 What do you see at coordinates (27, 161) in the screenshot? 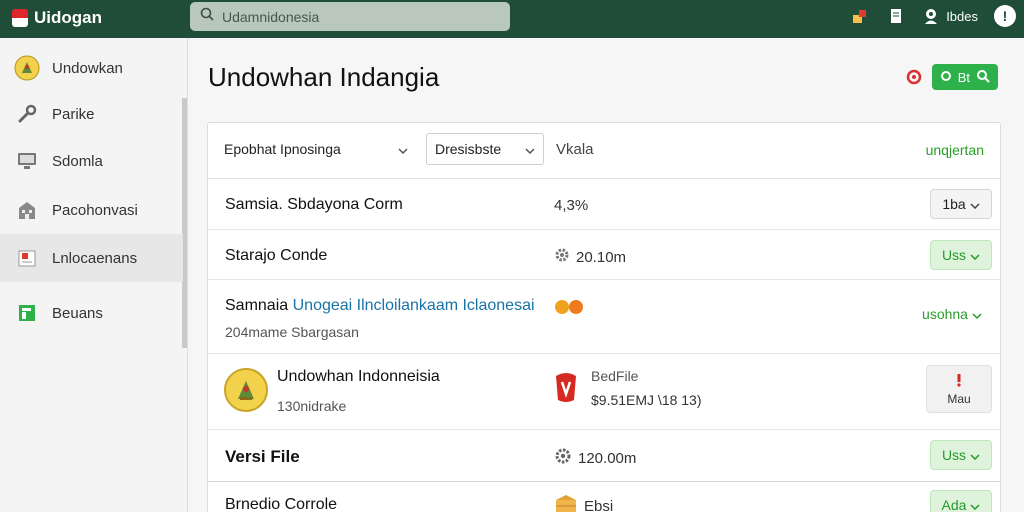
I see `monitor-icon` at bounding box center [27, 161].